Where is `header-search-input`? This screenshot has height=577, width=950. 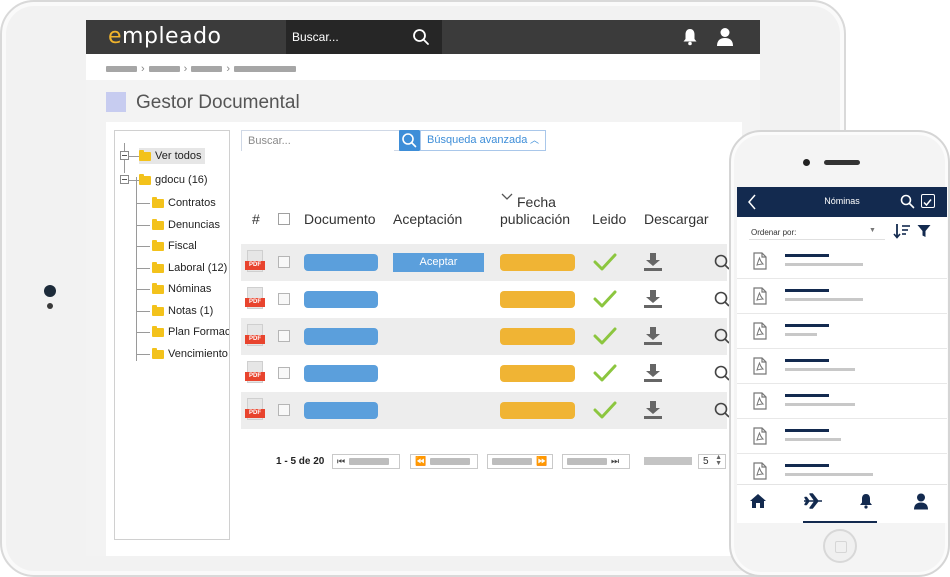
header-search-input is located at coordinates (347, 37).